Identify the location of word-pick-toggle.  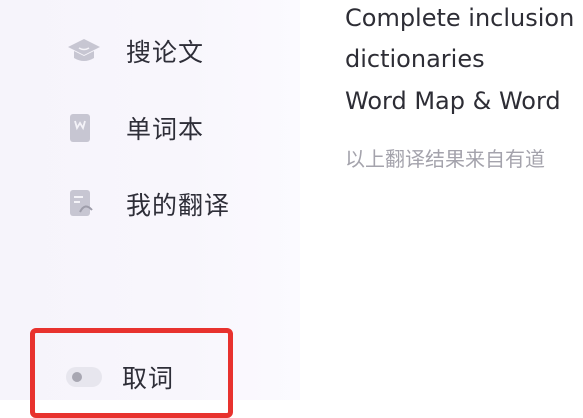
(84, 377).